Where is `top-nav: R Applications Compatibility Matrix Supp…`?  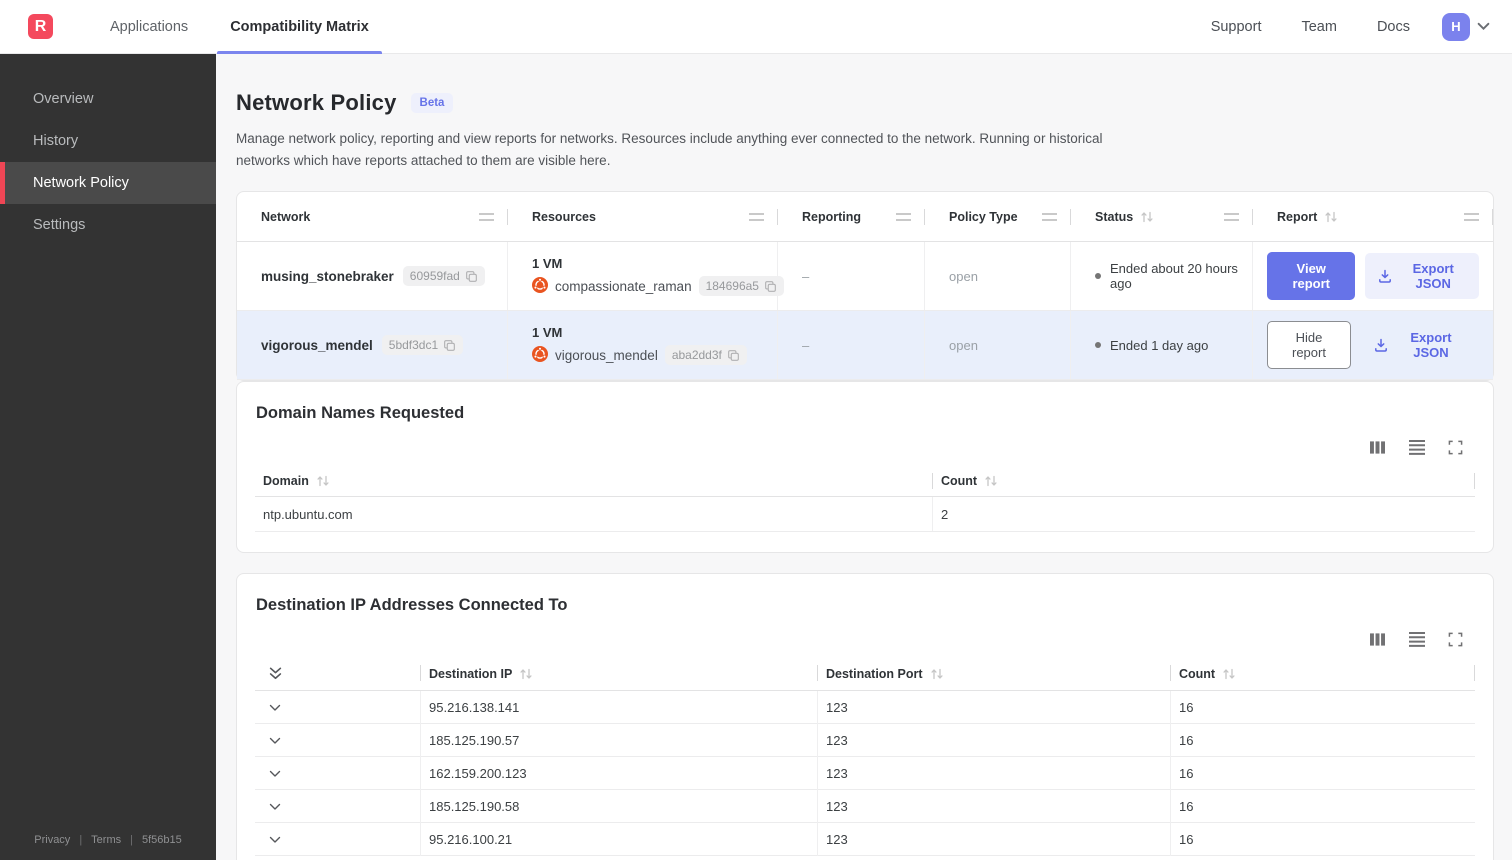 top-nav: R Applications Compatibility Matrix Supp… is located at coordinates (756, 27).